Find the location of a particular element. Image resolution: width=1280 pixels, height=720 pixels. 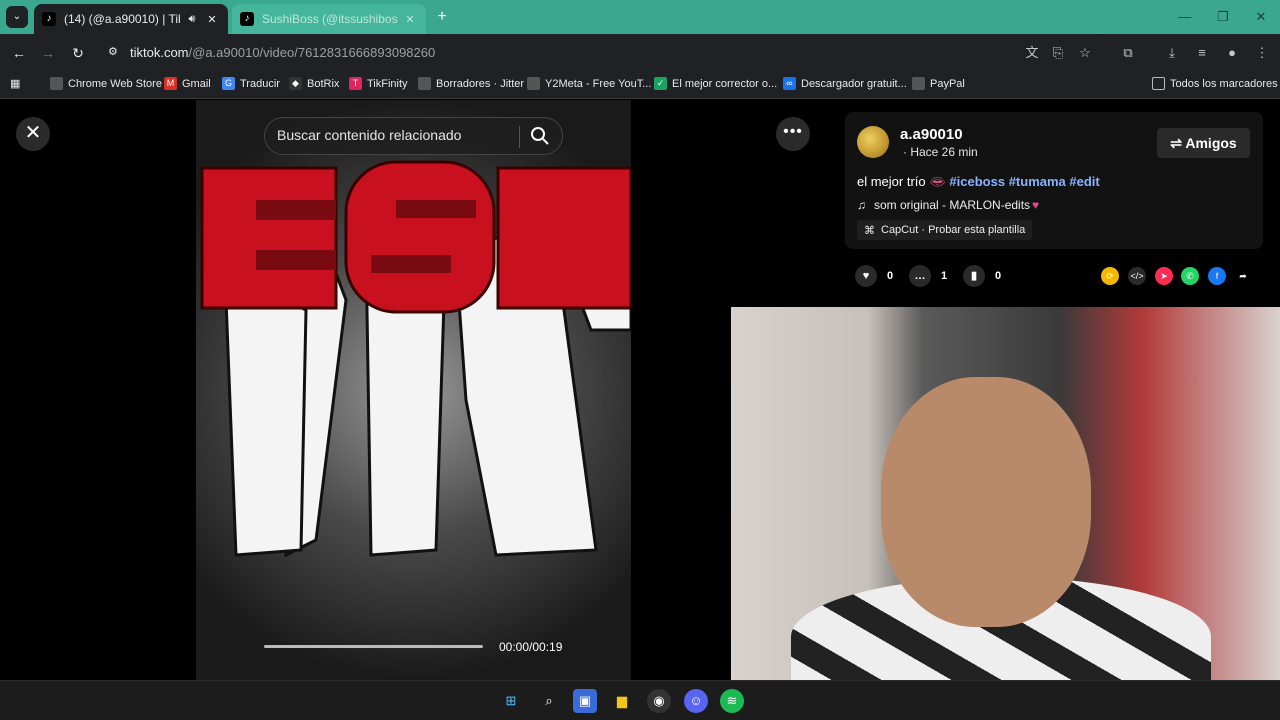

friends-button: ⇌ Amigos is located at coordinates (1203, 143).